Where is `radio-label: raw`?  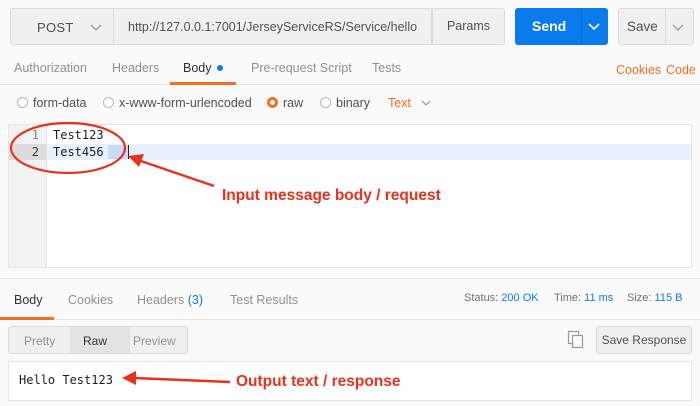
radio-label: raw is located at coordinates (293, 103).